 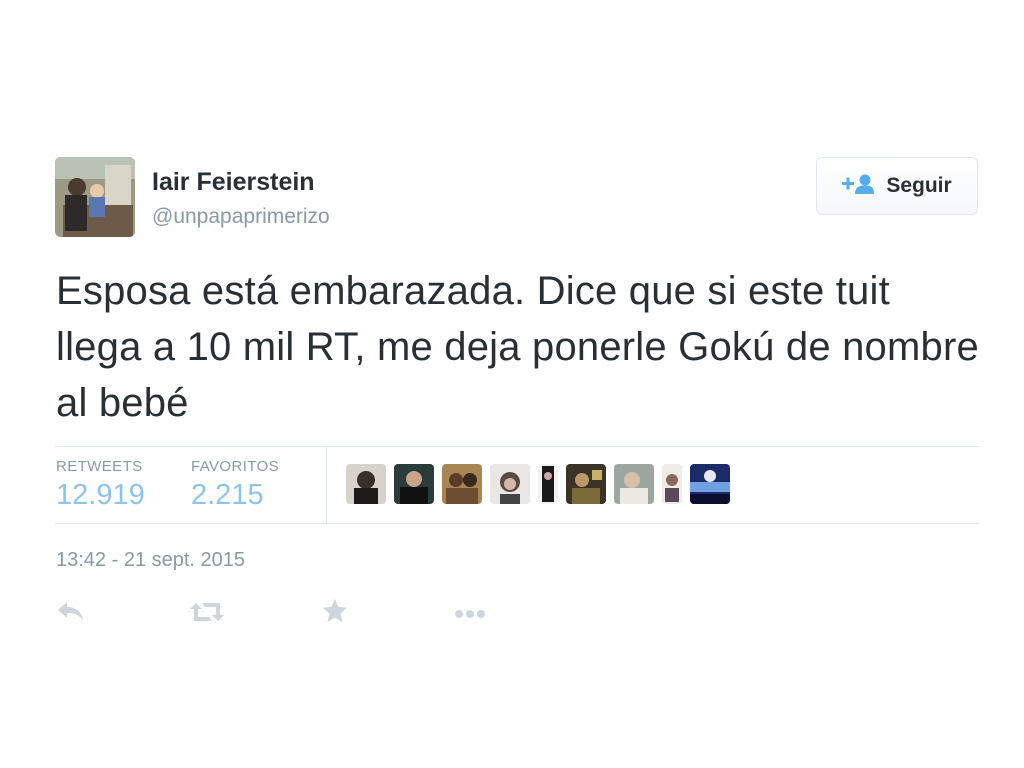 I want to click on favorites-label: FAVORITOS, so click(x=235, y=466).